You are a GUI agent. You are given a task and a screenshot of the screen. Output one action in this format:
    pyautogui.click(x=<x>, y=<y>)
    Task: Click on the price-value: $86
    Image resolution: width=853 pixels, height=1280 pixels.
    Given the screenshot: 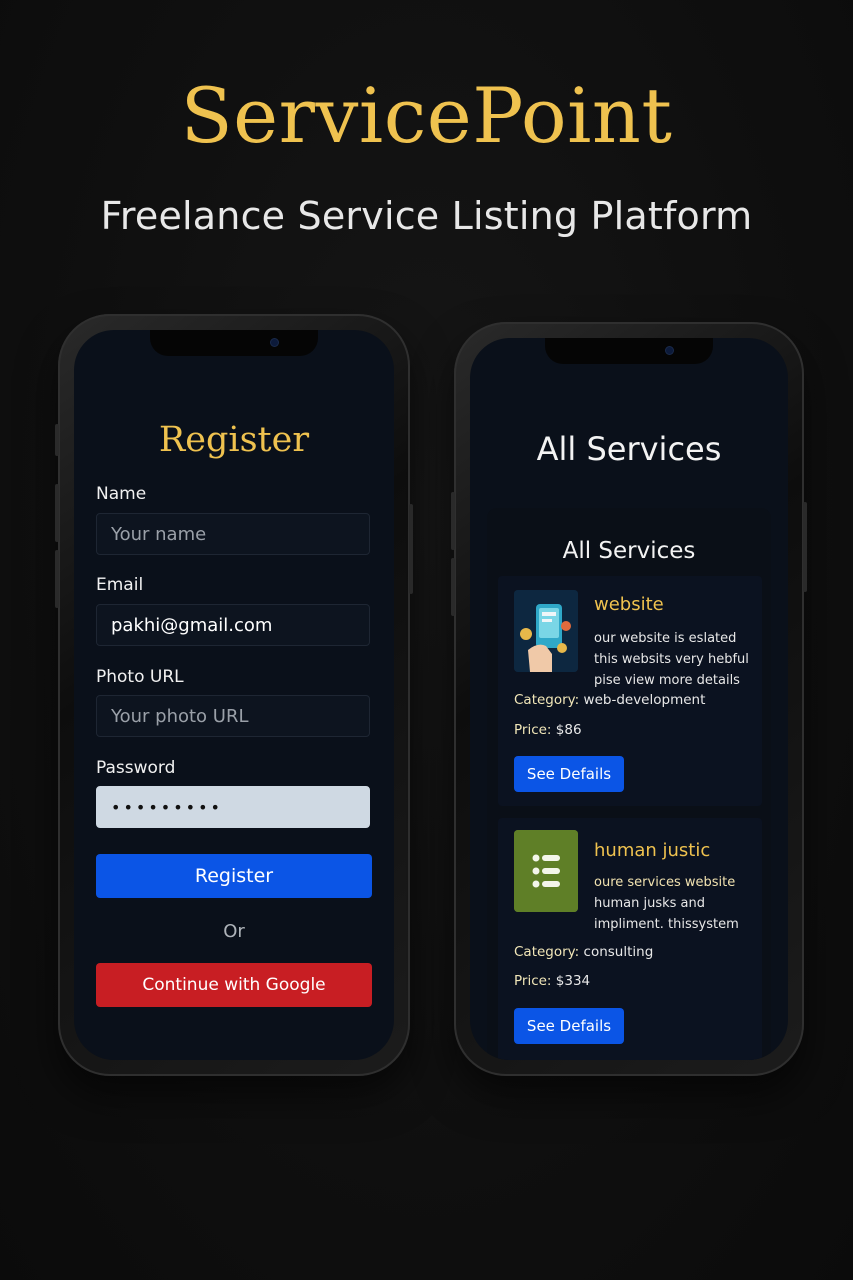 What is the action you would take?
    pyautogui.click(x=568, y=730)
    